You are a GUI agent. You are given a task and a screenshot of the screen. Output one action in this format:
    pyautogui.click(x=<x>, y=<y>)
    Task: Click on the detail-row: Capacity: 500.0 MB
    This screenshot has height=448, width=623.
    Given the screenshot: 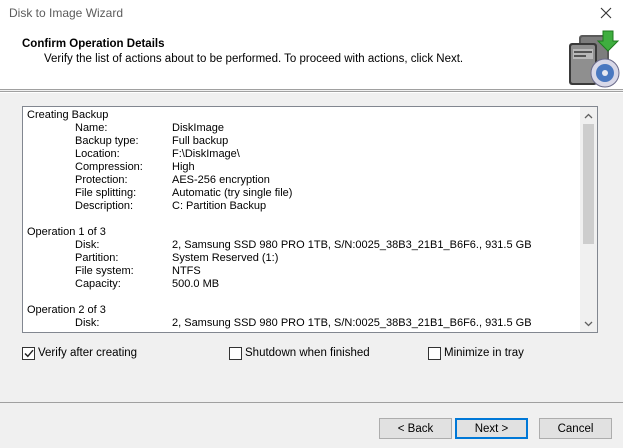 What is the action you would take?
    pyautogui.click(x=302, y=284)
    